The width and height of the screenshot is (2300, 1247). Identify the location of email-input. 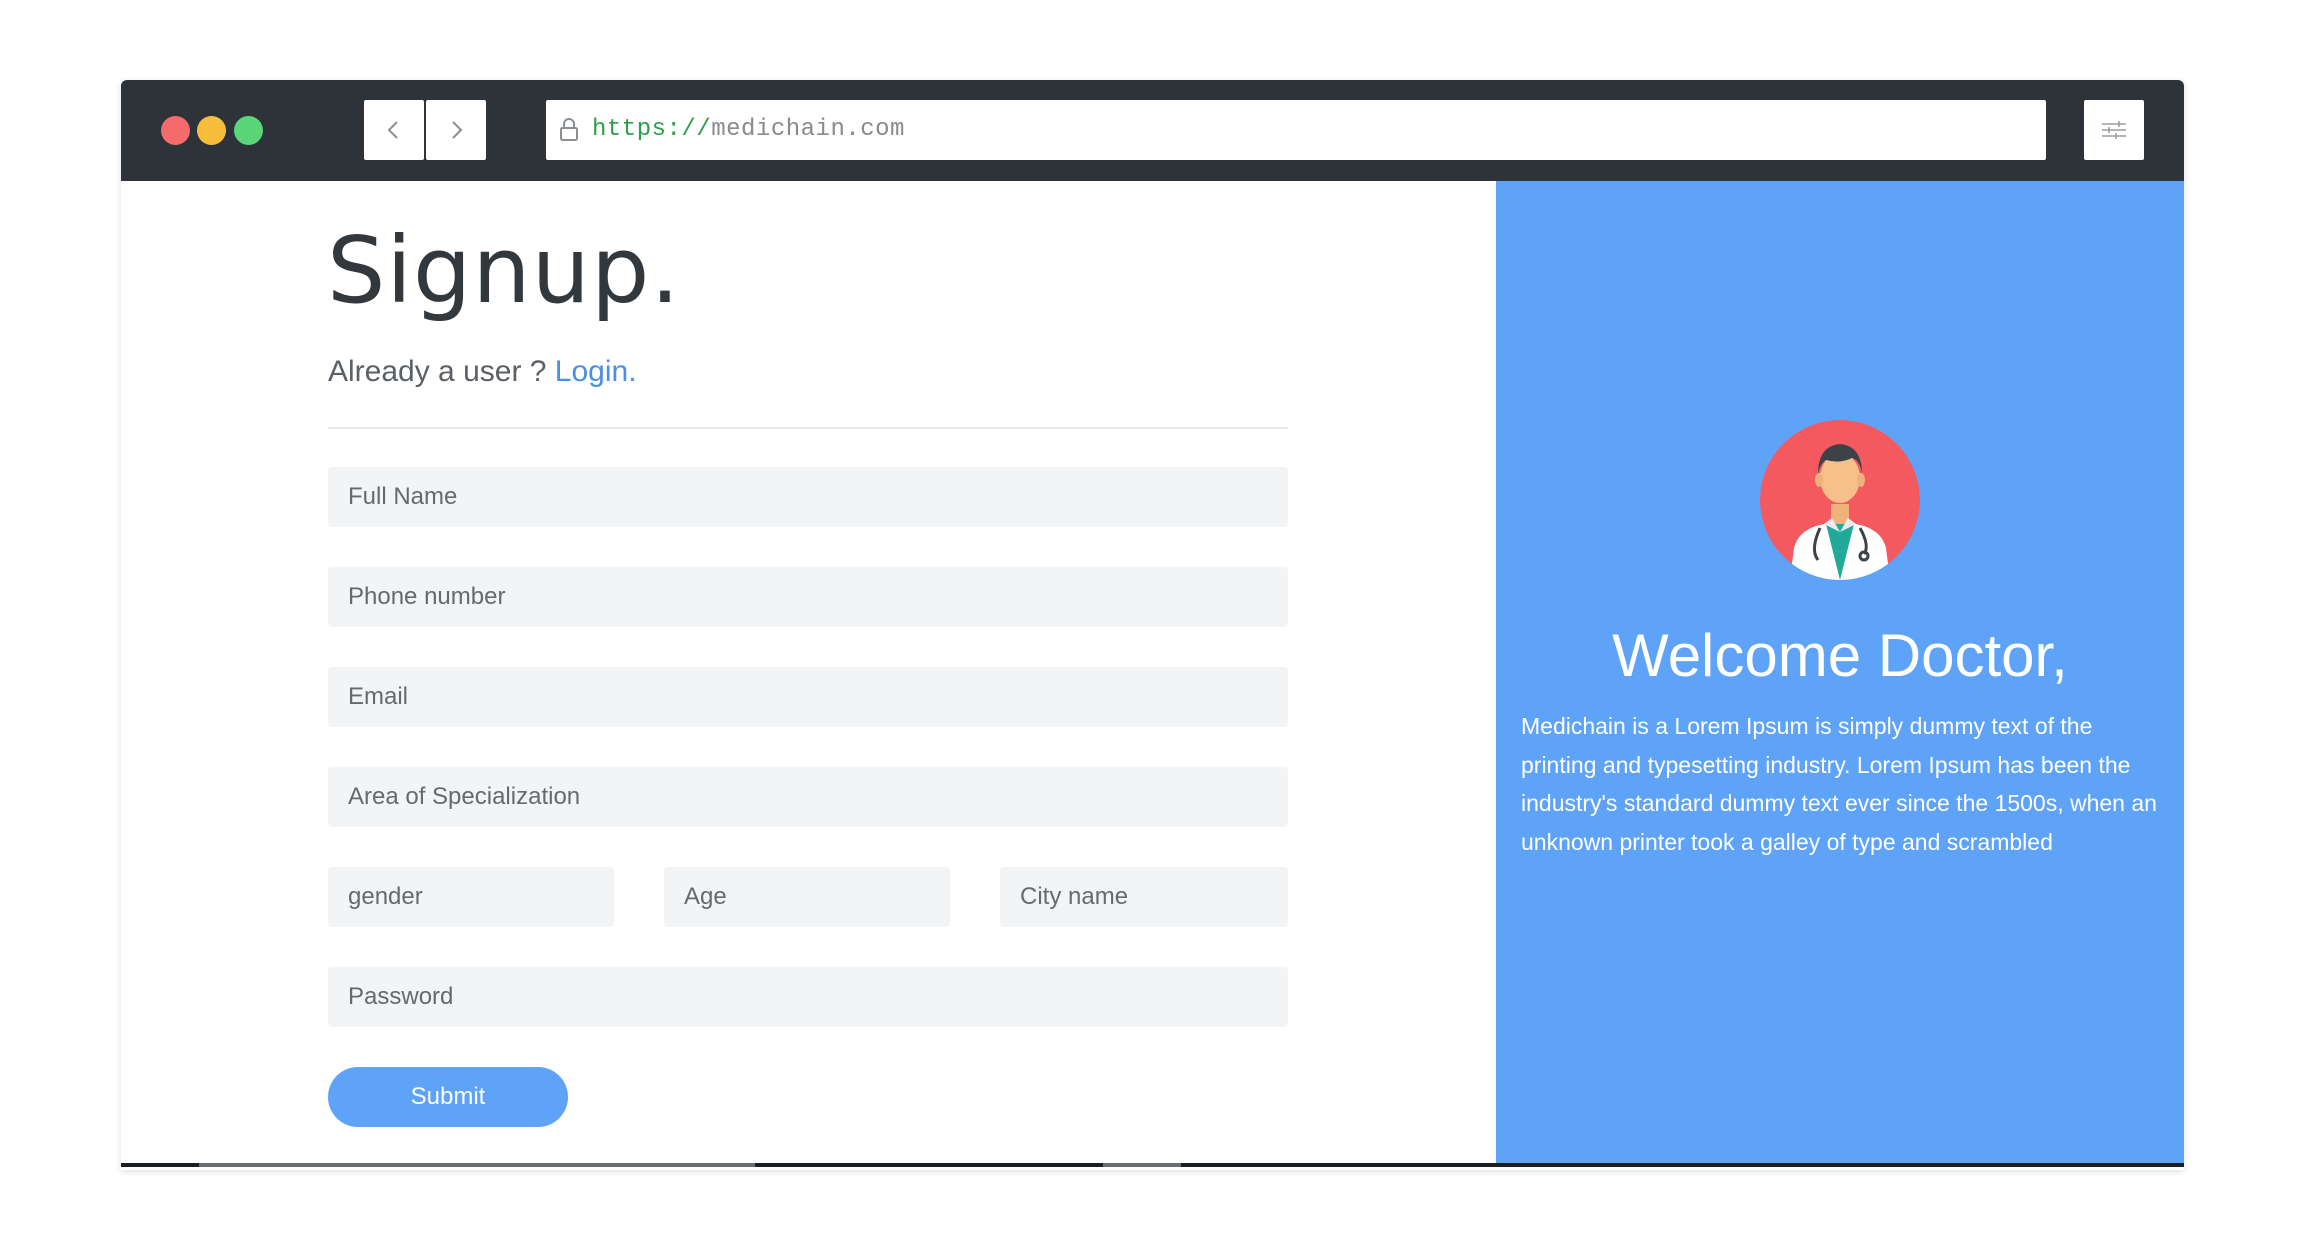
(808, 697).